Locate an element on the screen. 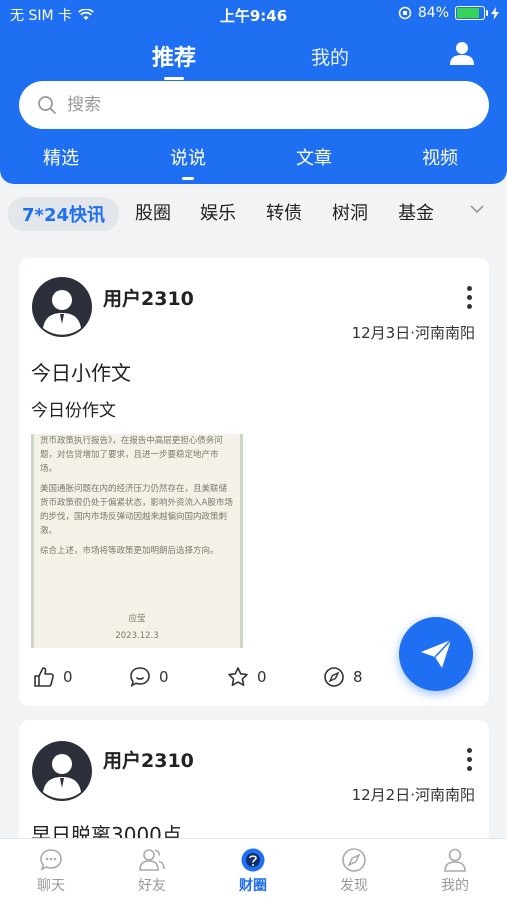  bottom-tab-label: 我的 is located at coordinates (455, 886).